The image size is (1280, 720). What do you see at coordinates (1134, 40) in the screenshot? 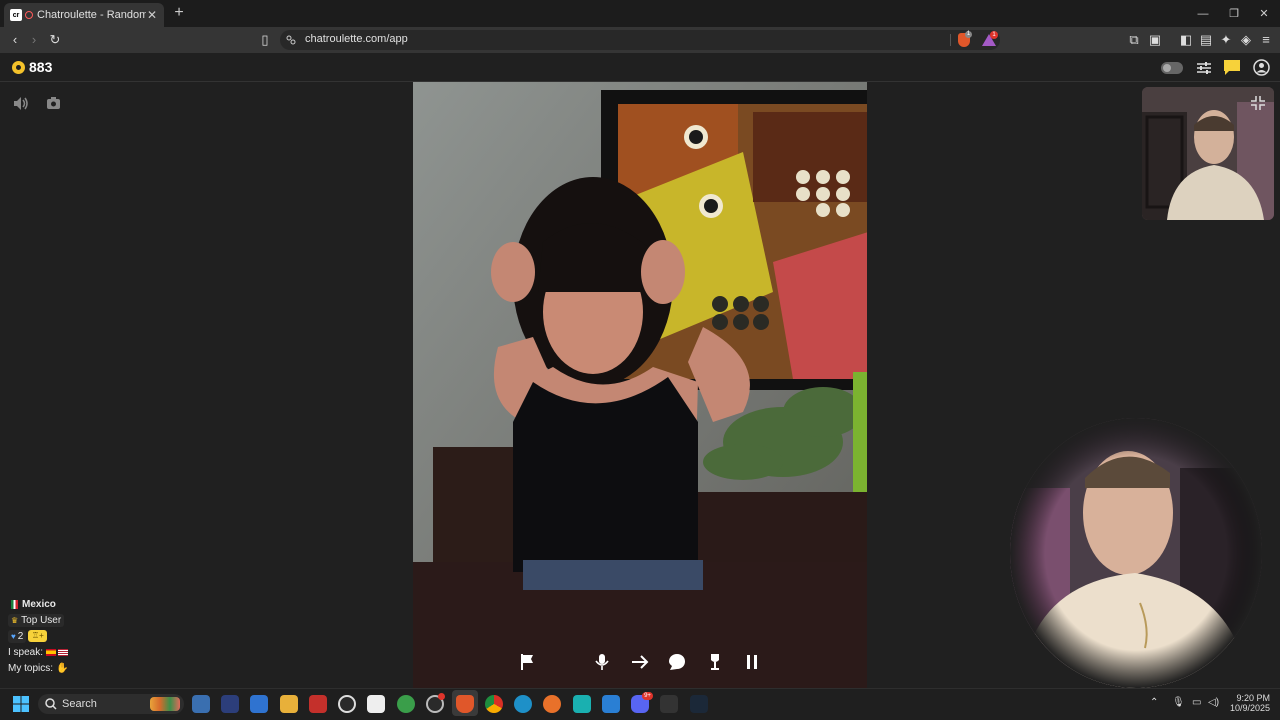
I see `extensions-icon: ⧉` at bounding box center [1134, 40].